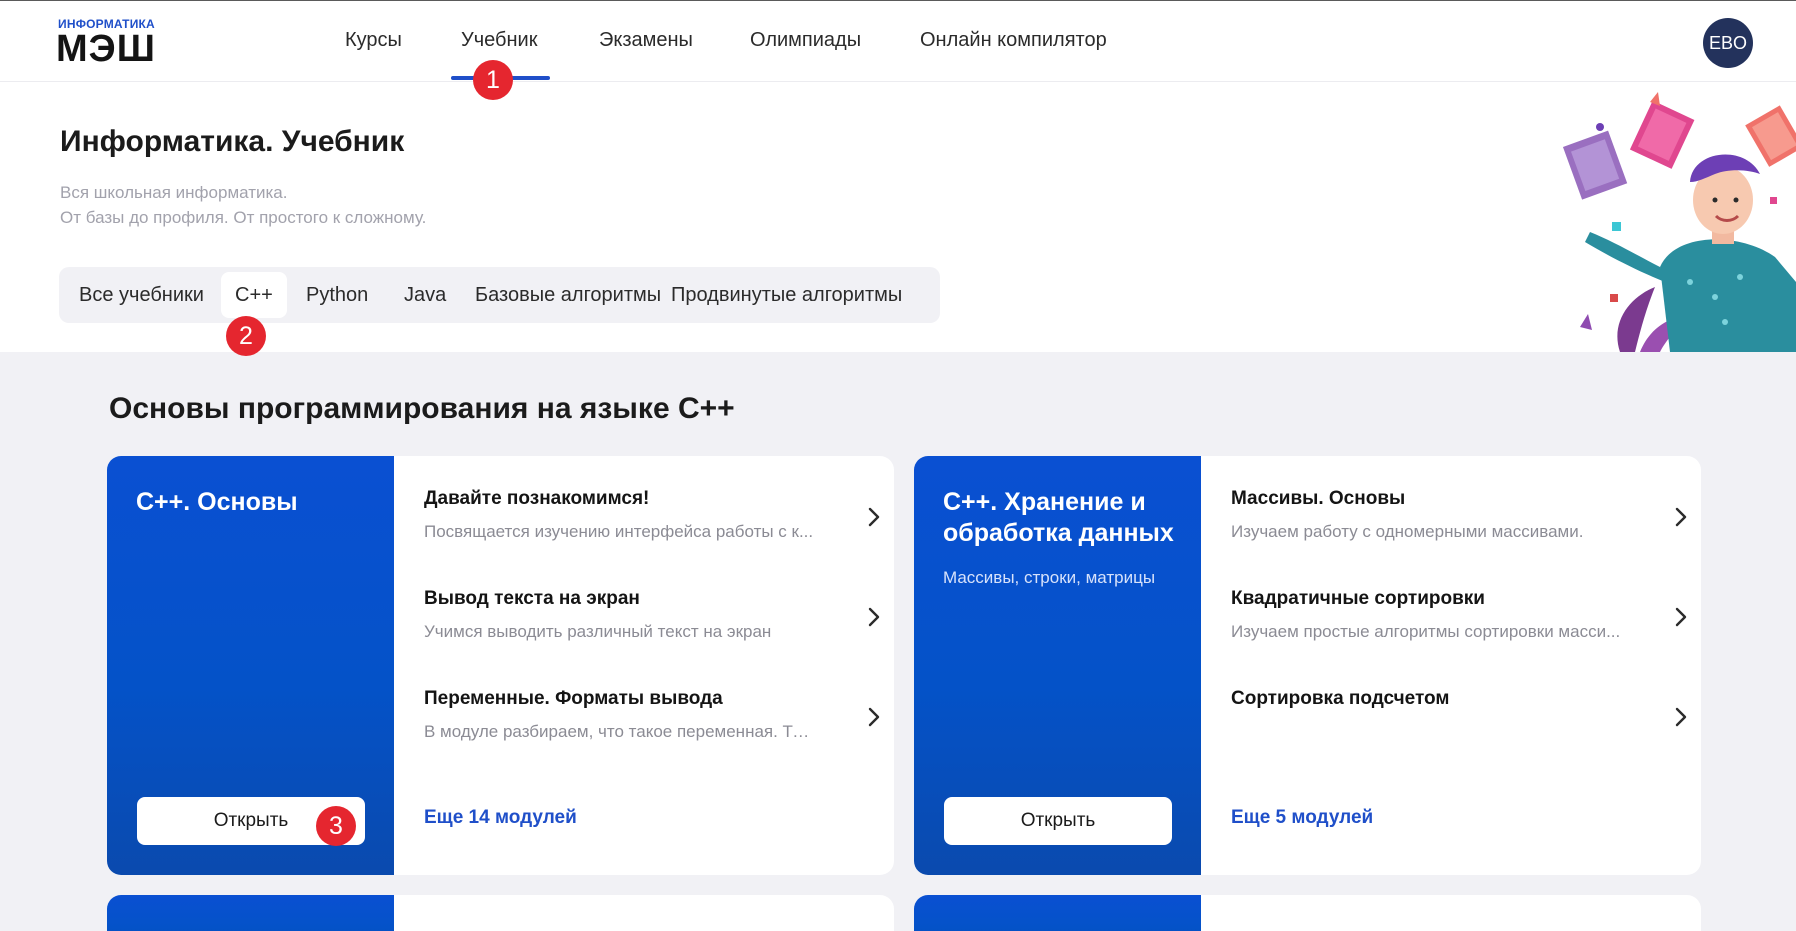 Image resolution: width=1796 pixels, height=931 pixels. What do you see at coordinates (1058, 821) in the screenshot?
I see `open-button: Открыть` at bounding box center [1058, 821].